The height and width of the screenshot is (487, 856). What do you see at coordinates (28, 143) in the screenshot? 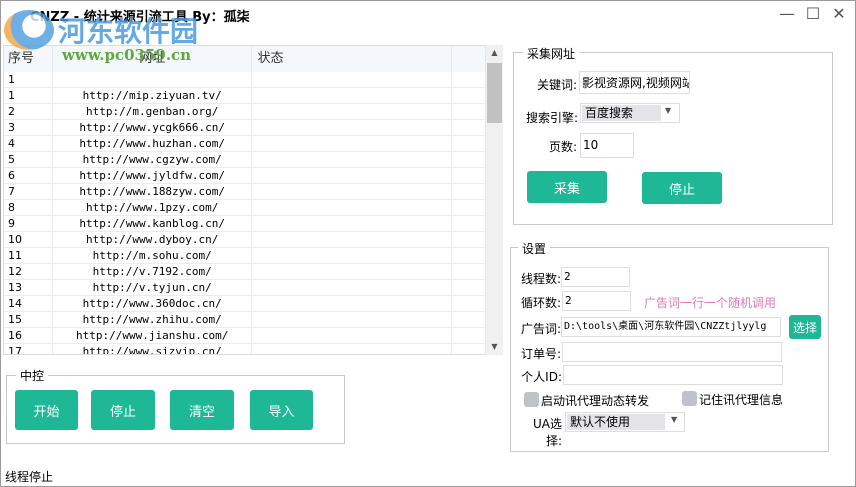
I see `row-seq: 4` at bounding box center [28, 143].